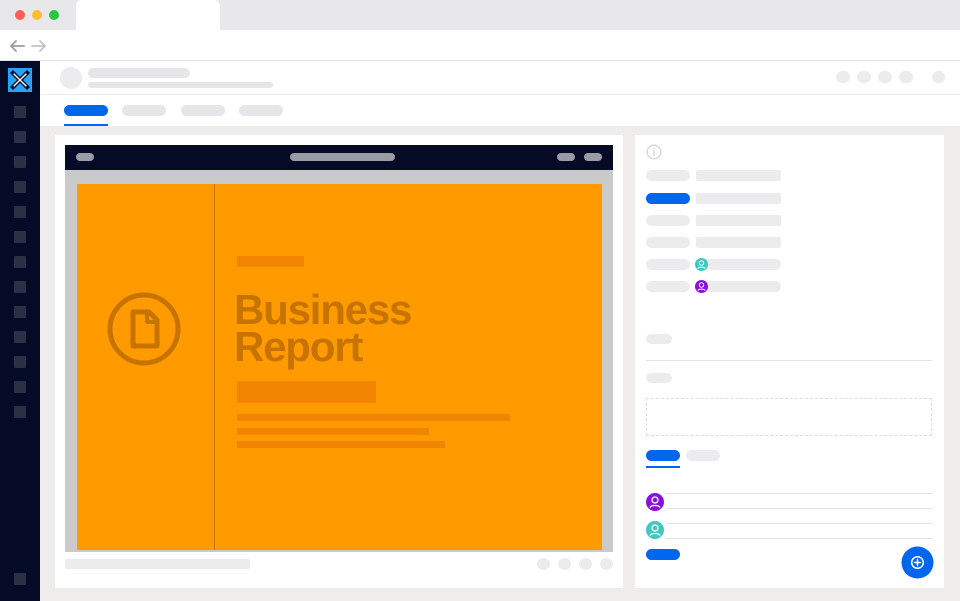 The width and height of the screenshot is (960, 601). What do you see at coordinates (214, 367) in the screenshot?
I see `cover-divider` at bounding box center [214, 367].